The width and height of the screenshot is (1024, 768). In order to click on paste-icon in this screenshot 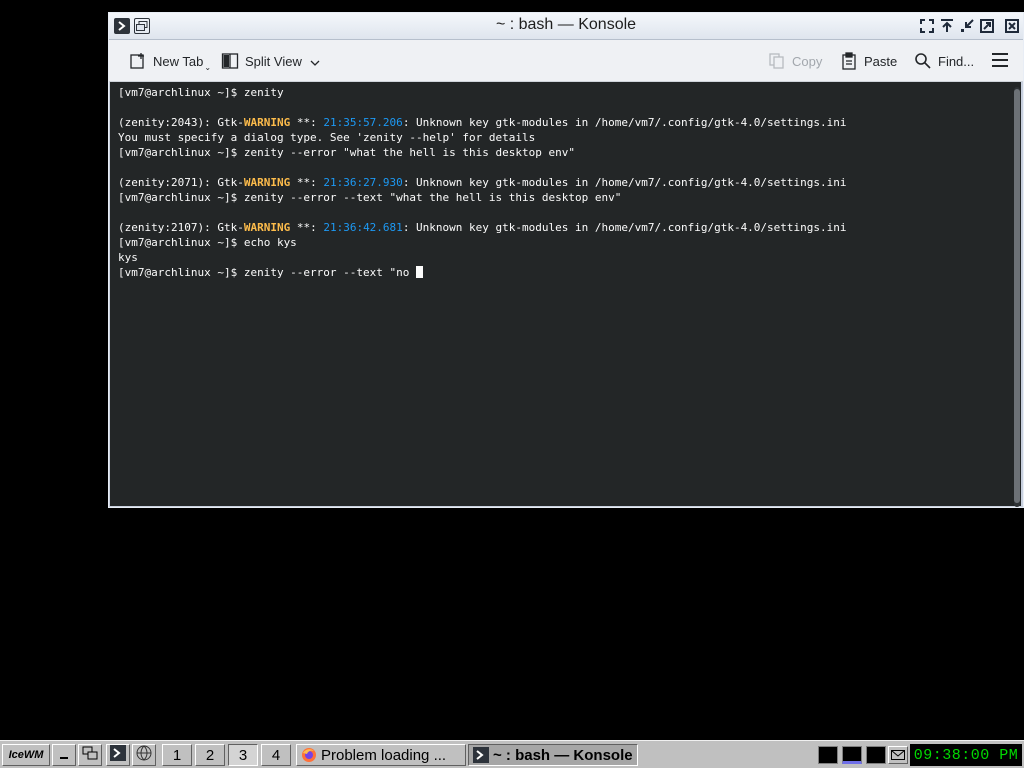, I will do `click(849, 61)`.